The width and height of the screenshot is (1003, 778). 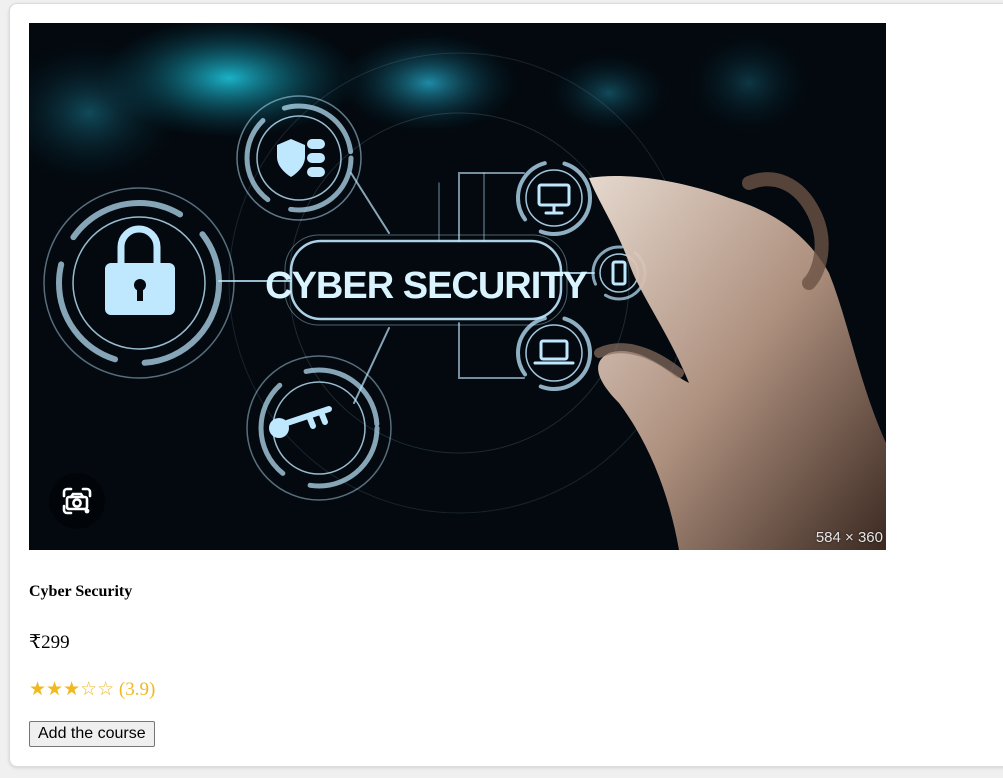 I want to click on course-title: Cyber Security, so click(x=81, y=591).